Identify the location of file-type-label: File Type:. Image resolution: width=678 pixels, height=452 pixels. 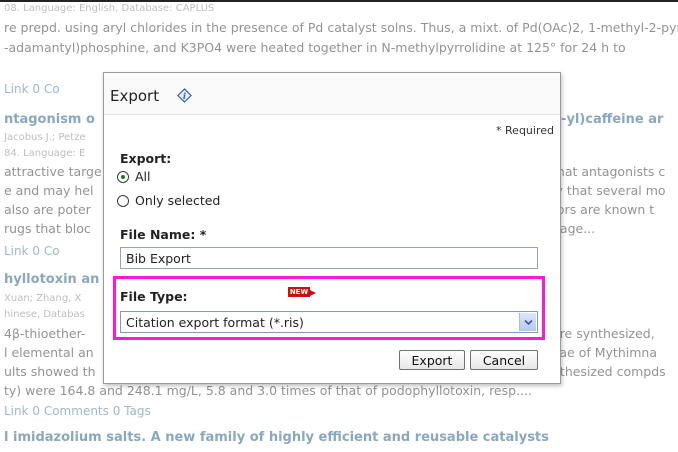
(154, 296).